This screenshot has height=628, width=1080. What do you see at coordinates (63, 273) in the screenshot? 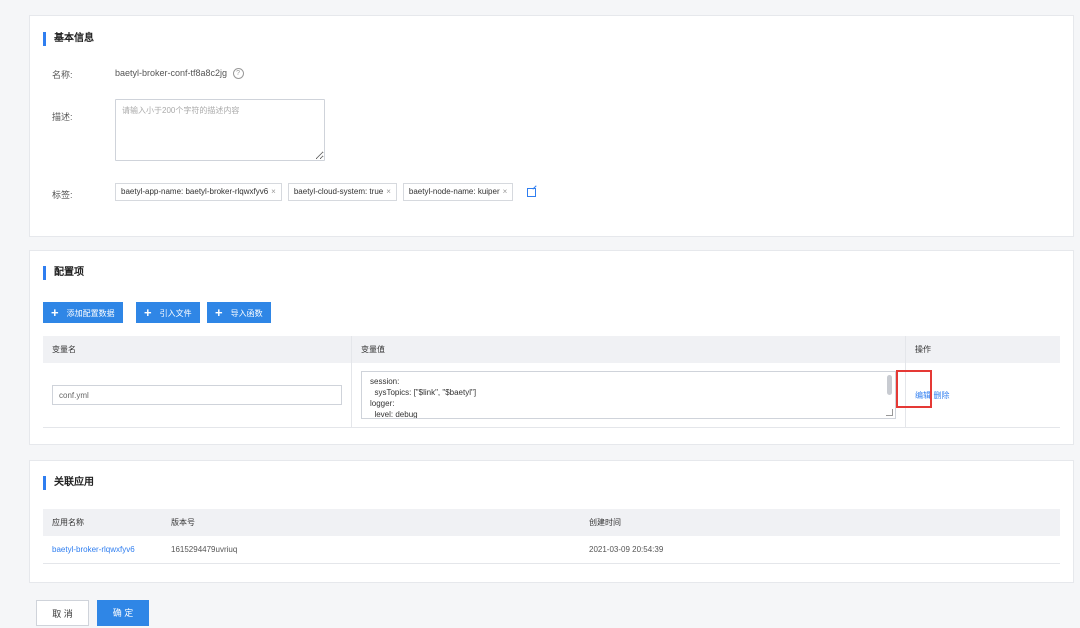
I see `config-title: 配置项` at bounding box center [63, 273].